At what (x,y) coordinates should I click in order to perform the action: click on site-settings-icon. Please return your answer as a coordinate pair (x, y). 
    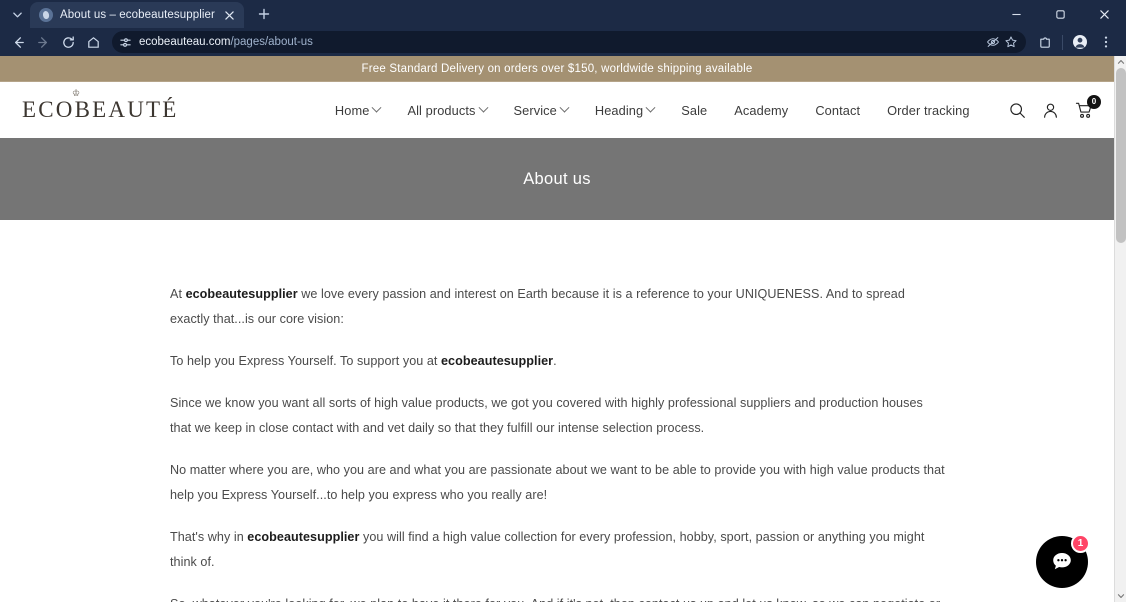
    Looking at the image, I should click on (125, 42).